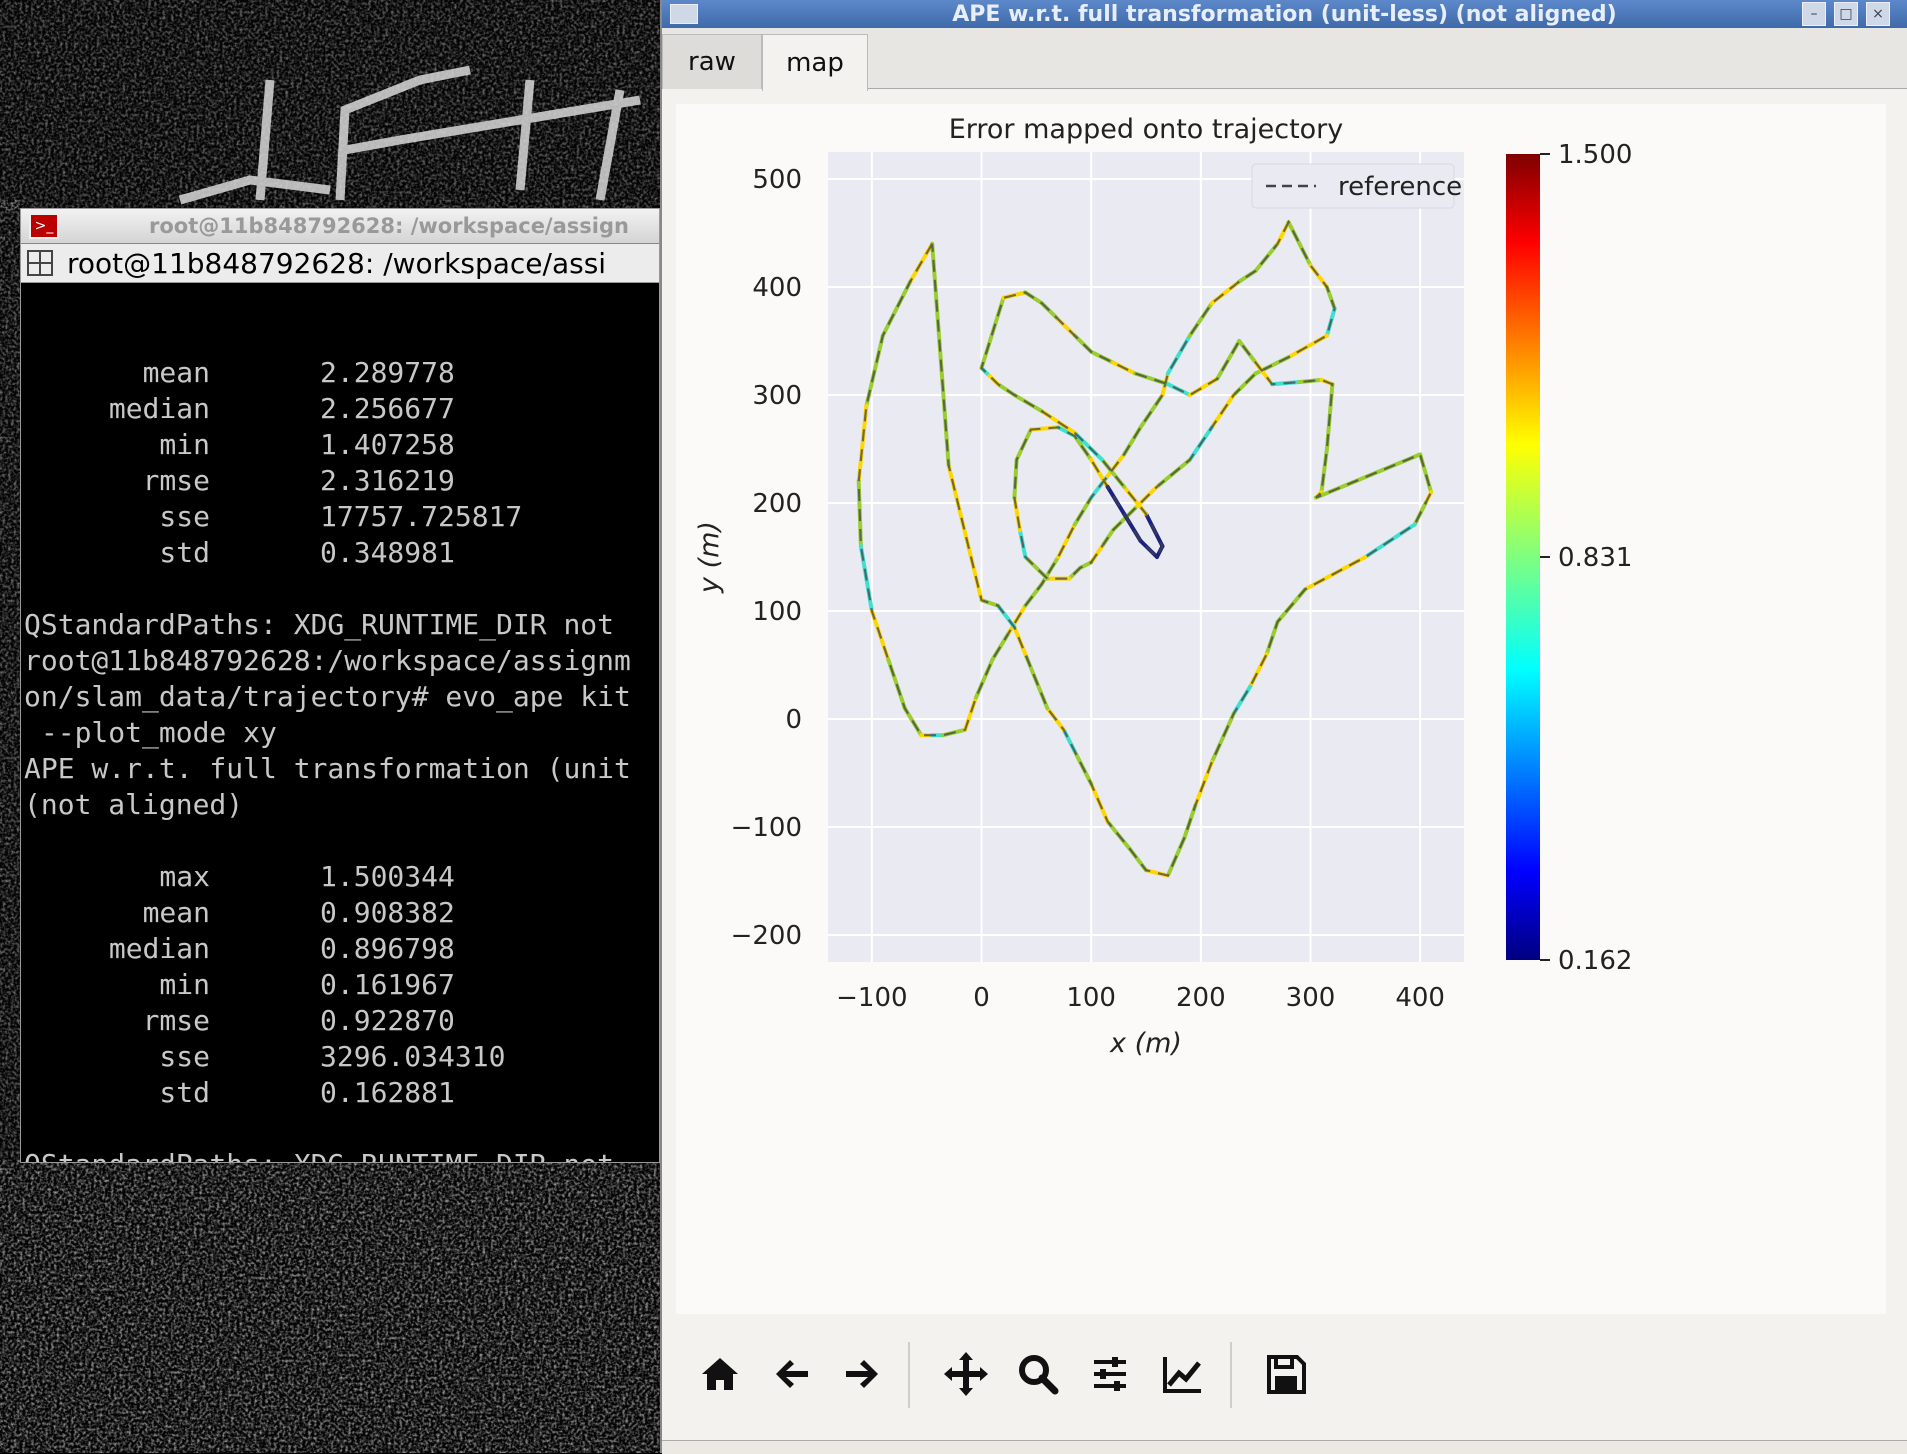  I want to click on stat-value: 0.348981, so click(387, 552).